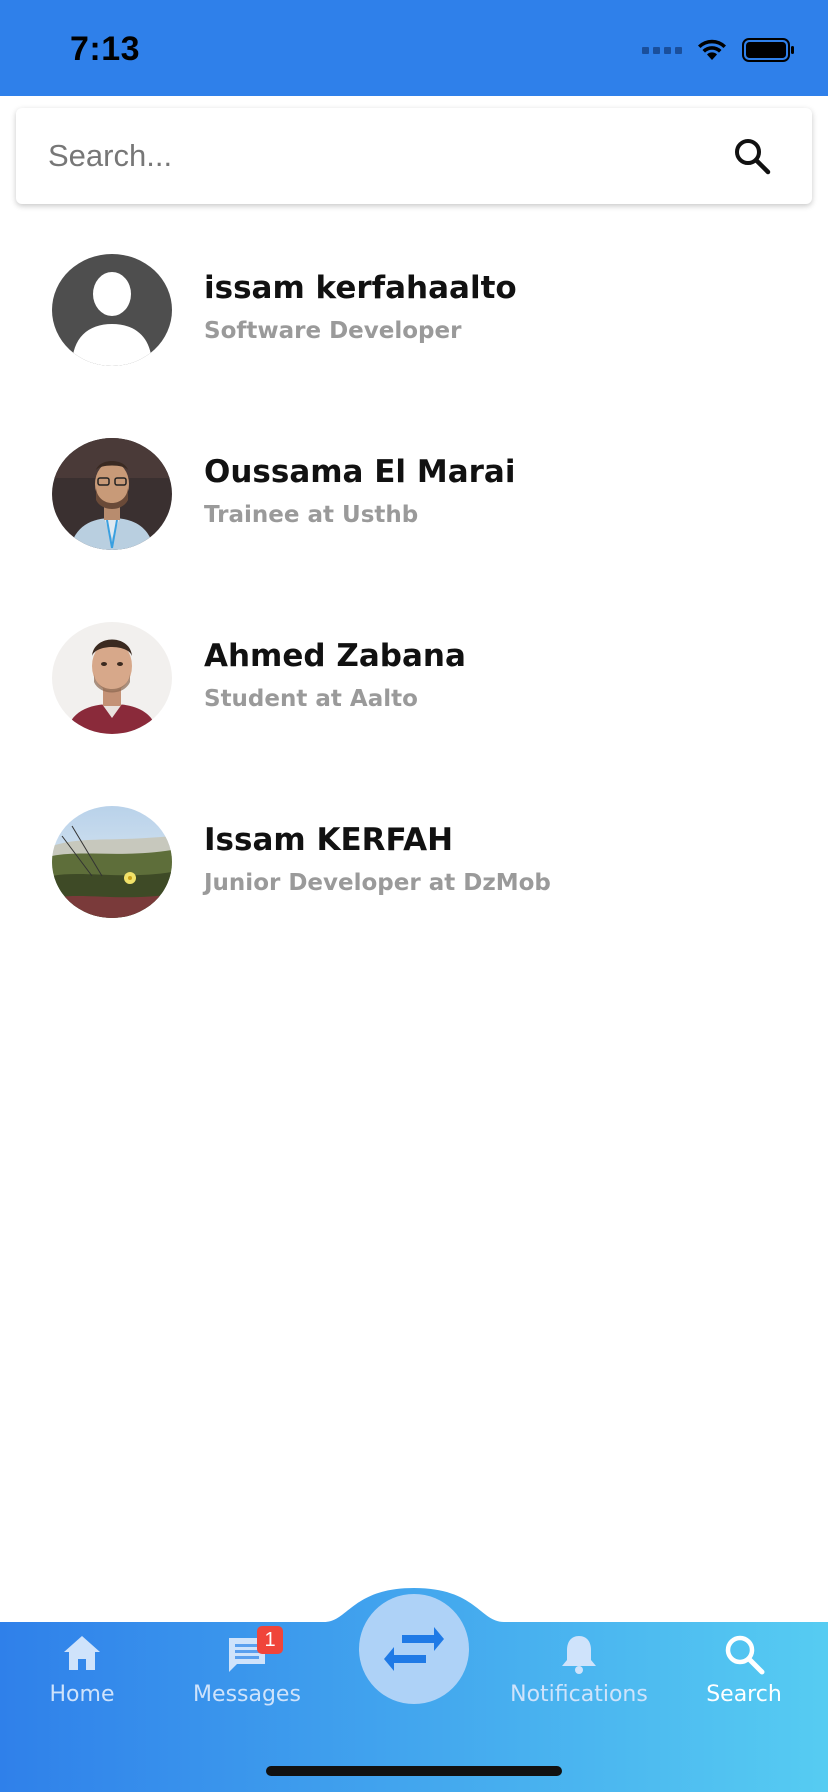 The image size is (828, 1792). What do you see at coordinates (414, 1771) in the screenshot?
I see `home-indicator` at bounding box center [414, 1771].